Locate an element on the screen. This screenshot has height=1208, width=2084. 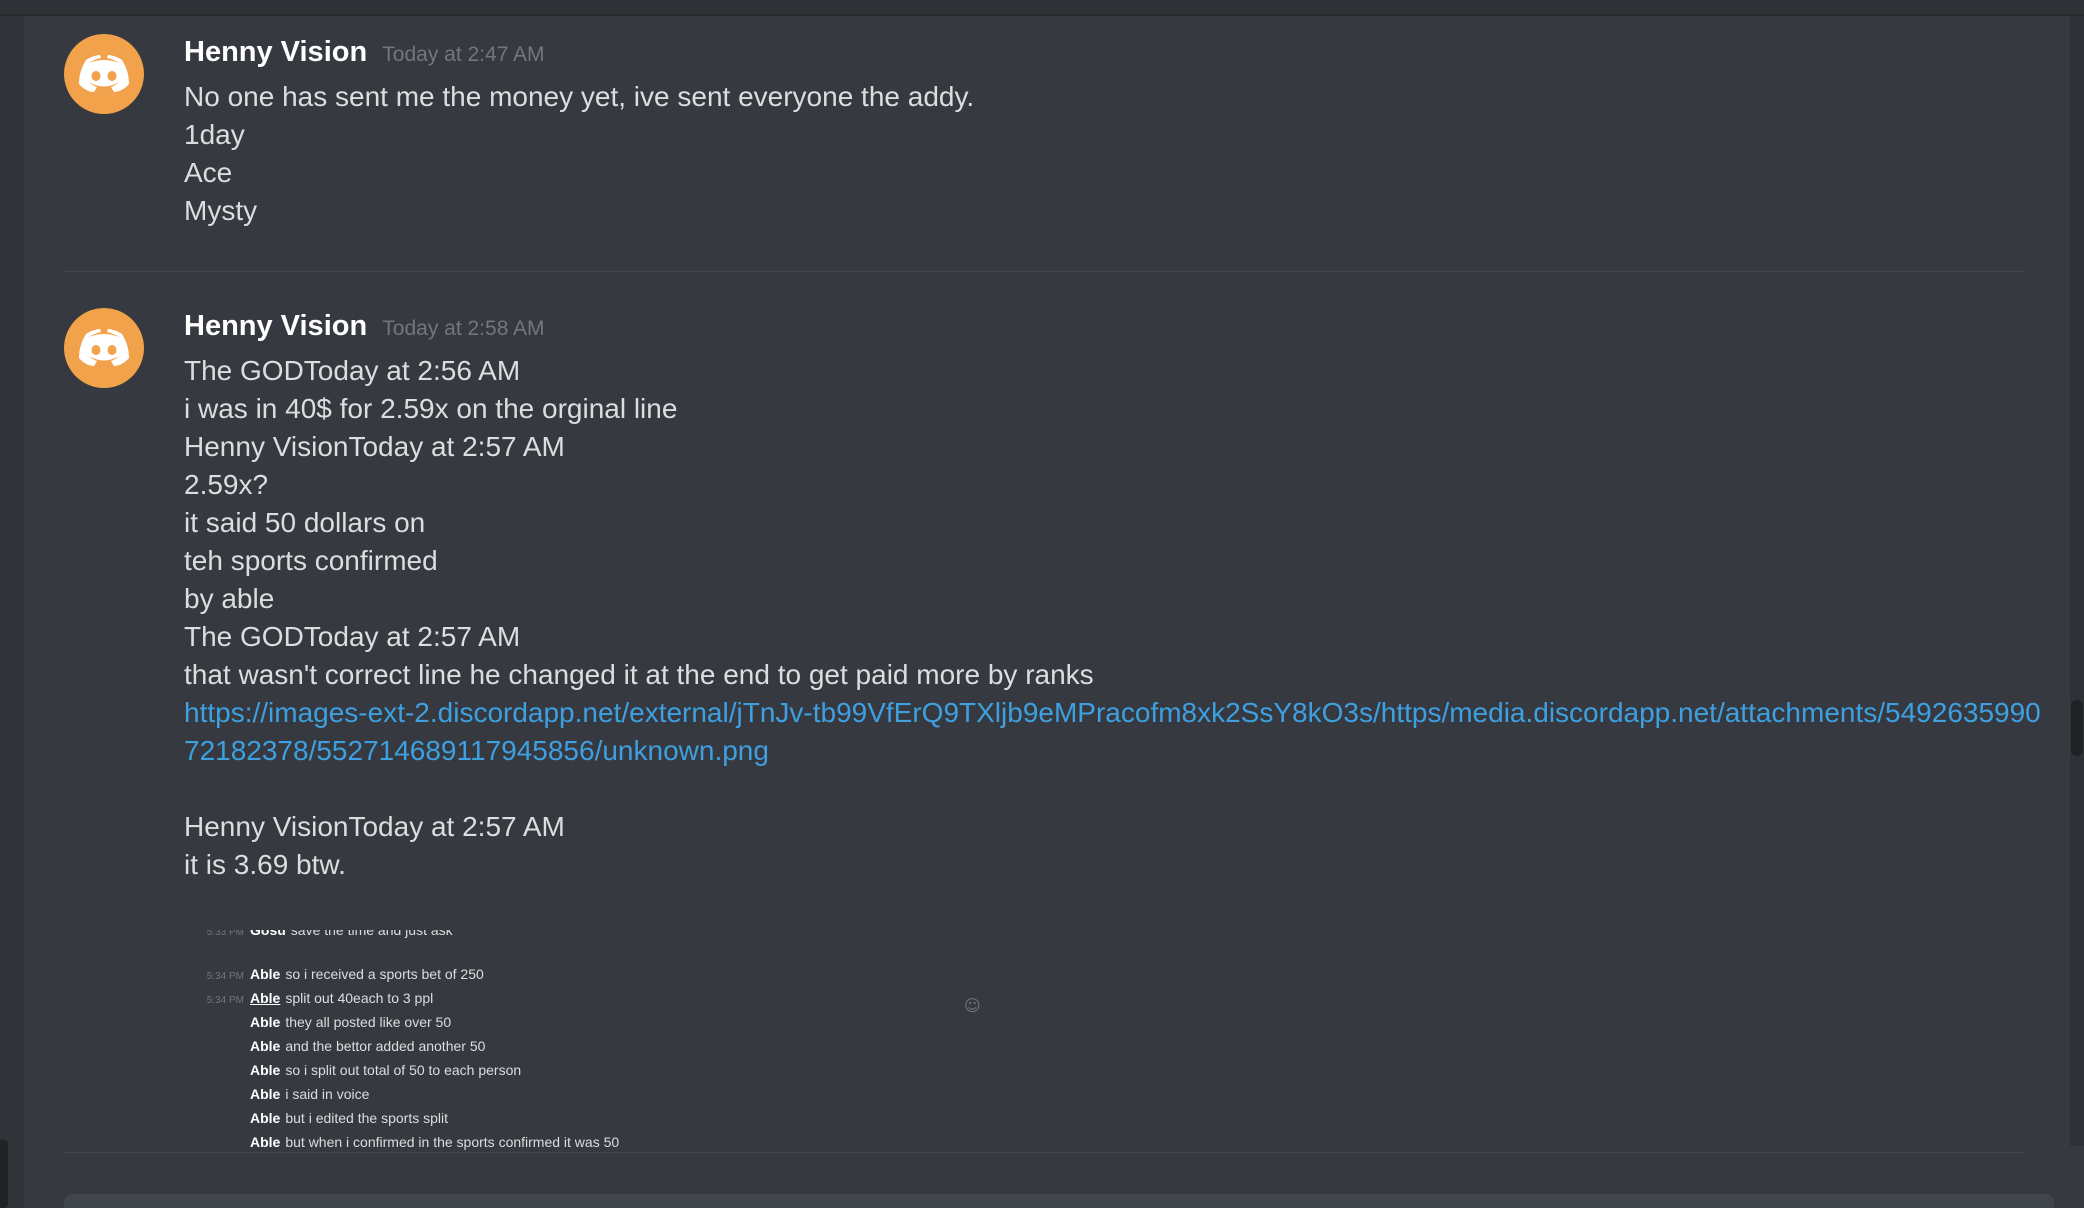
message-line: teh sports confirmed is located at coordinates (311, 560).